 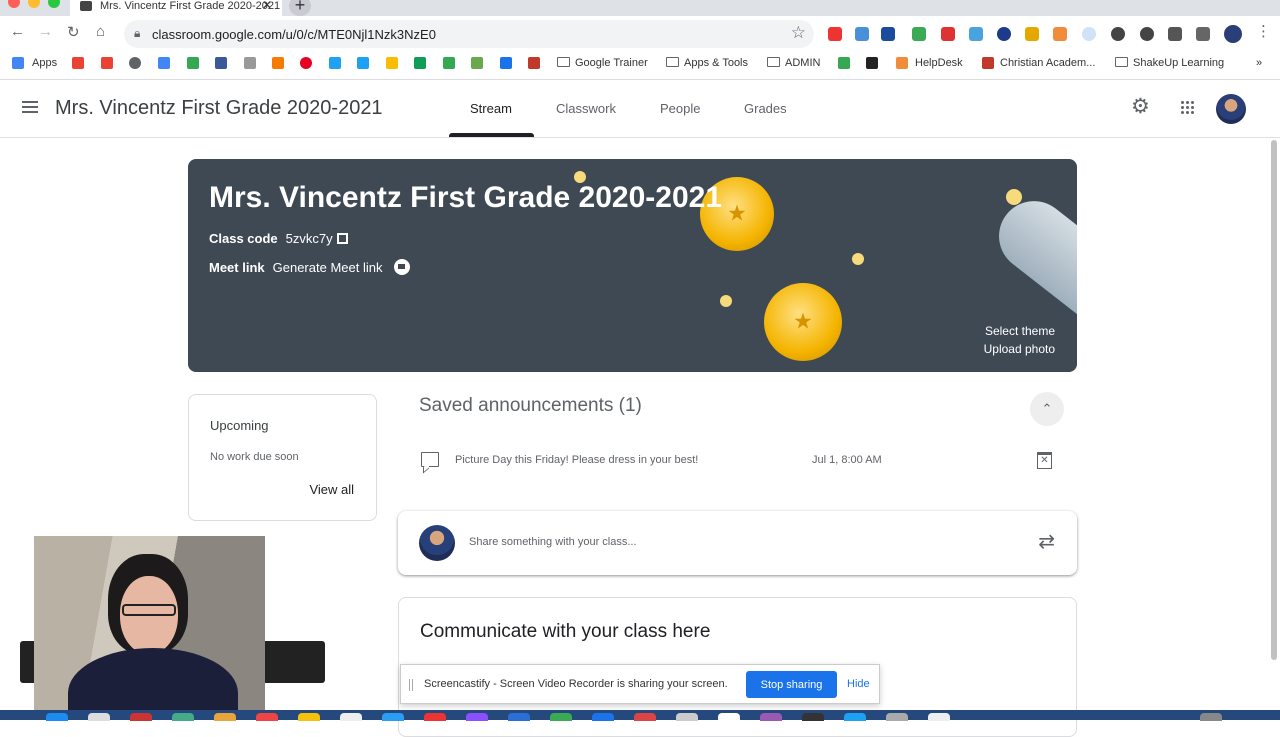 I want to click on collapse-chevron-icon: ⌃, so click(x=1047, y=409).